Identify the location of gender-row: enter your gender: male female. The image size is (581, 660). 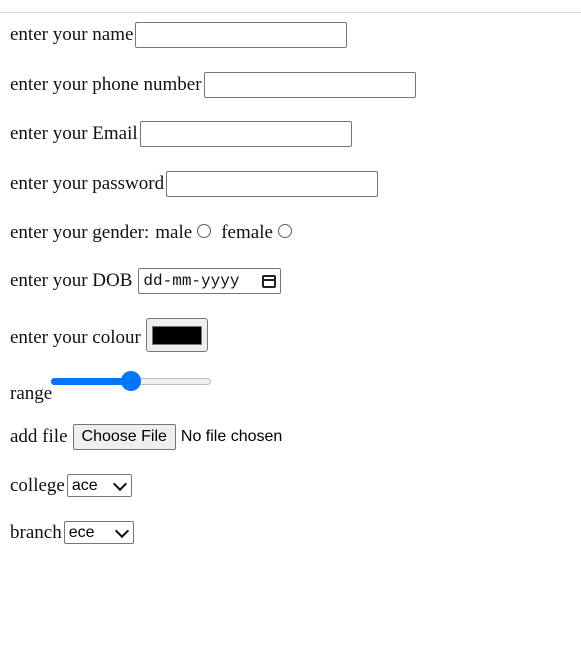
(156, 233).